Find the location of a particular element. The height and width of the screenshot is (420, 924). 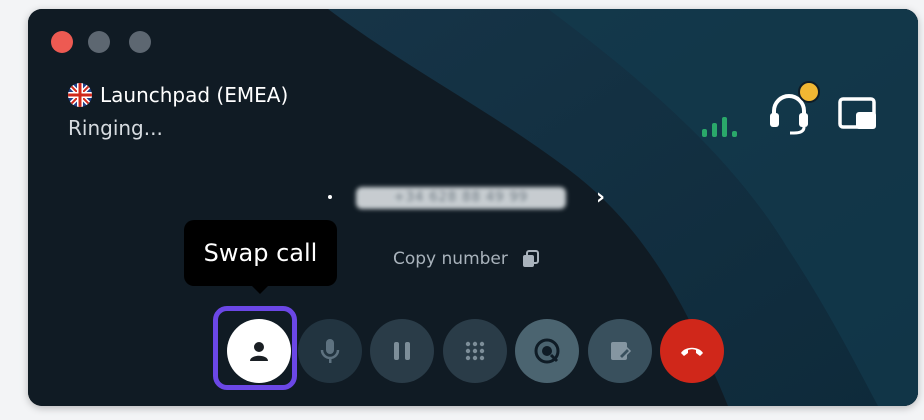

mute-button is located at coordinates (330, 351).